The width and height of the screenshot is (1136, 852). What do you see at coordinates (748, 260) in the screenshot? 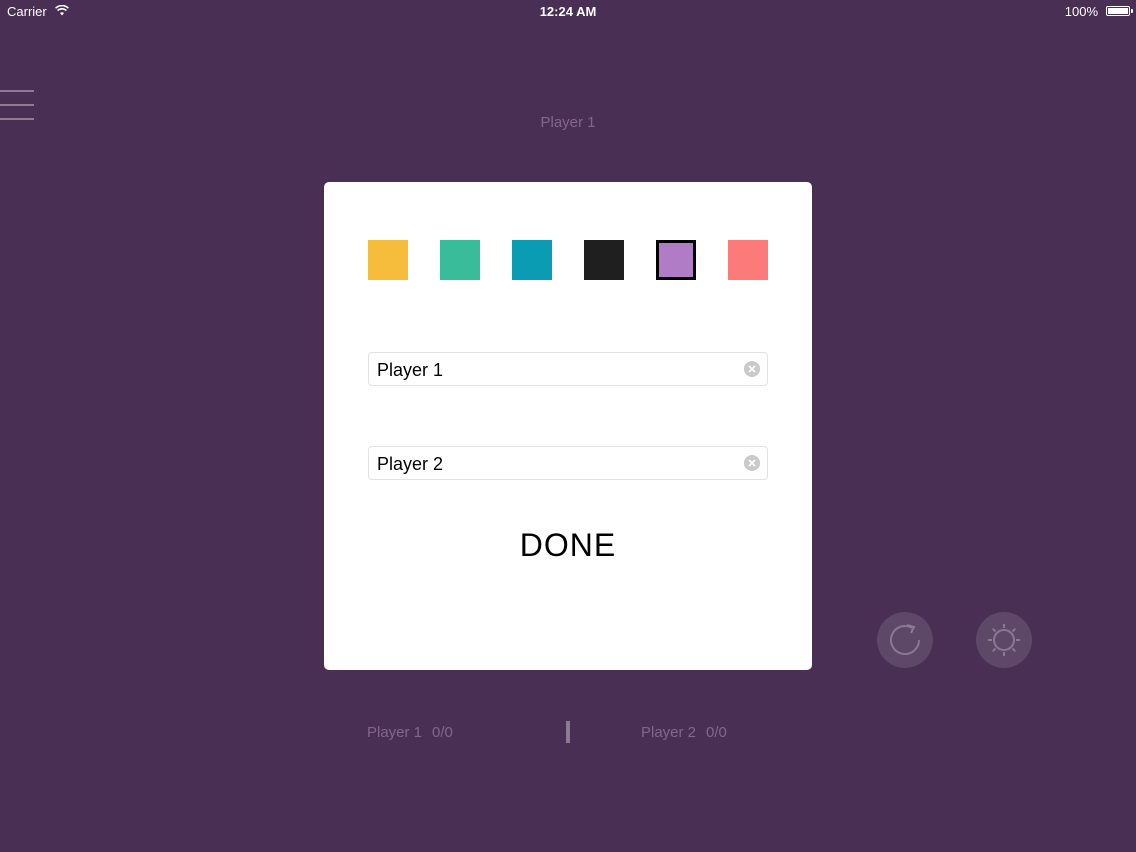
I see `color-swatch-pink` at bounding box center [748, 260].